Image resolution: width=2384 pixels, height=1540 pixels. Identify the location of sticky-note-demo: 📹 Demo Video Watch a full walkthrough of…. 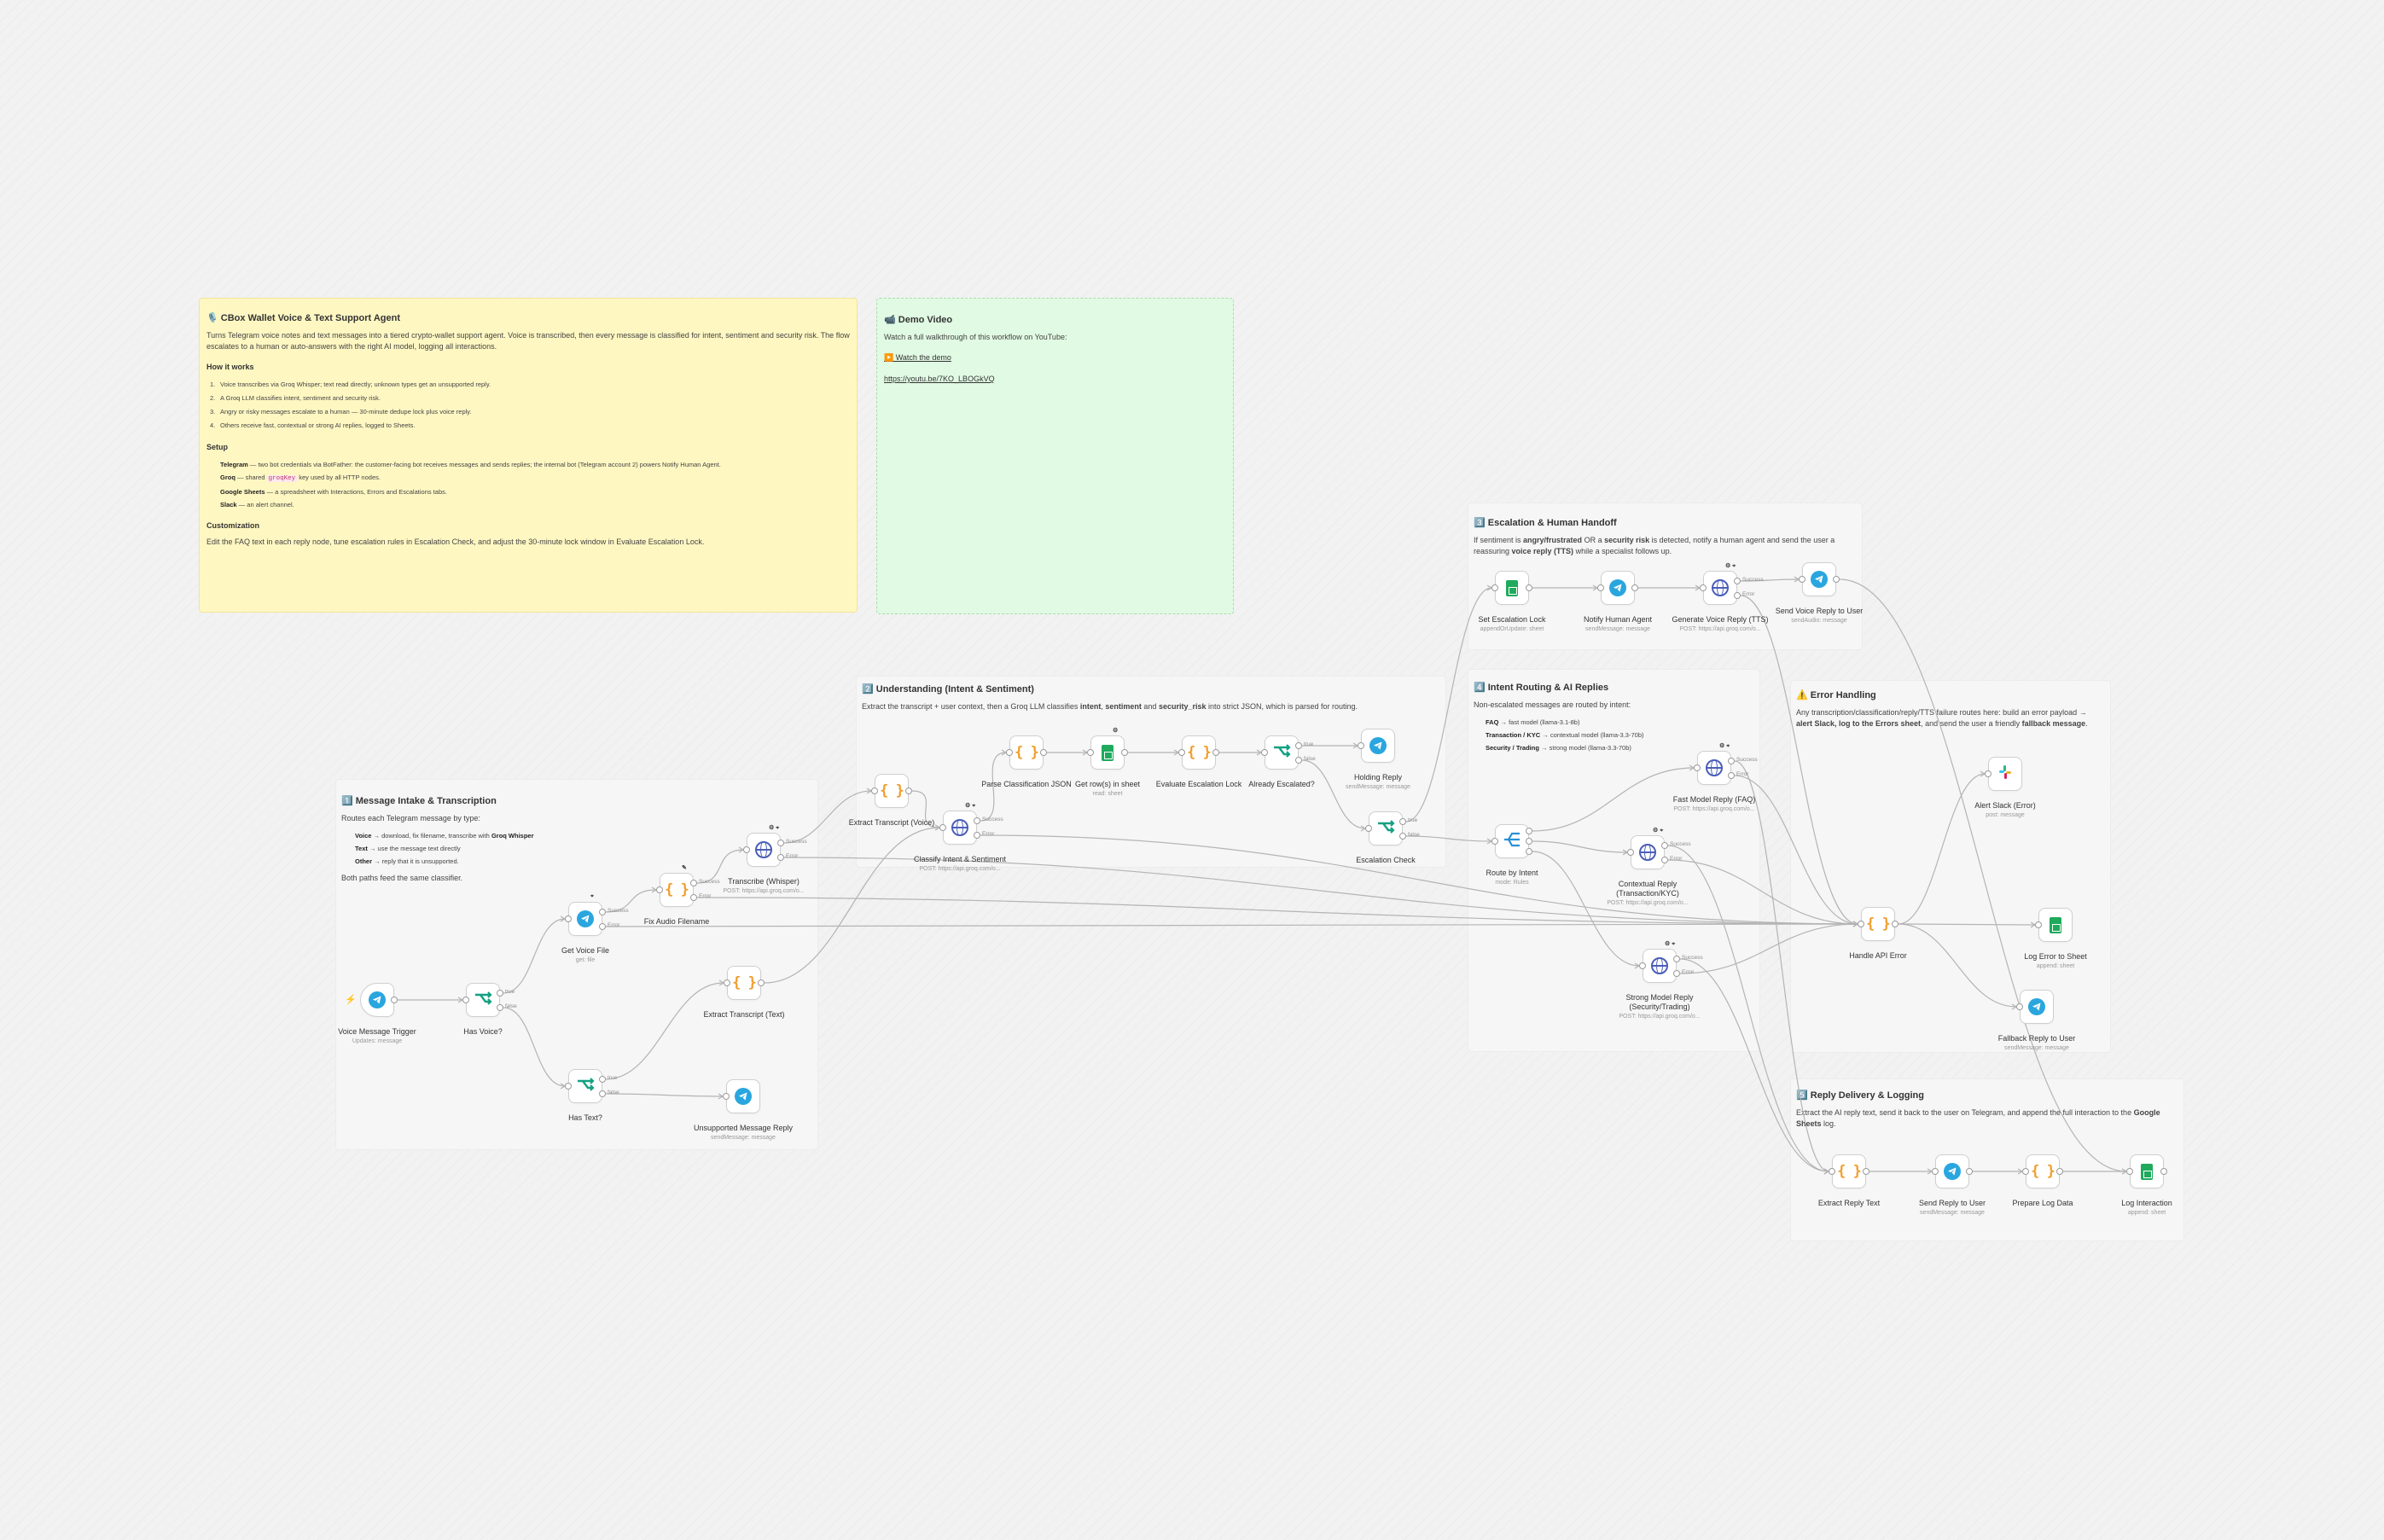
(1055, 456).